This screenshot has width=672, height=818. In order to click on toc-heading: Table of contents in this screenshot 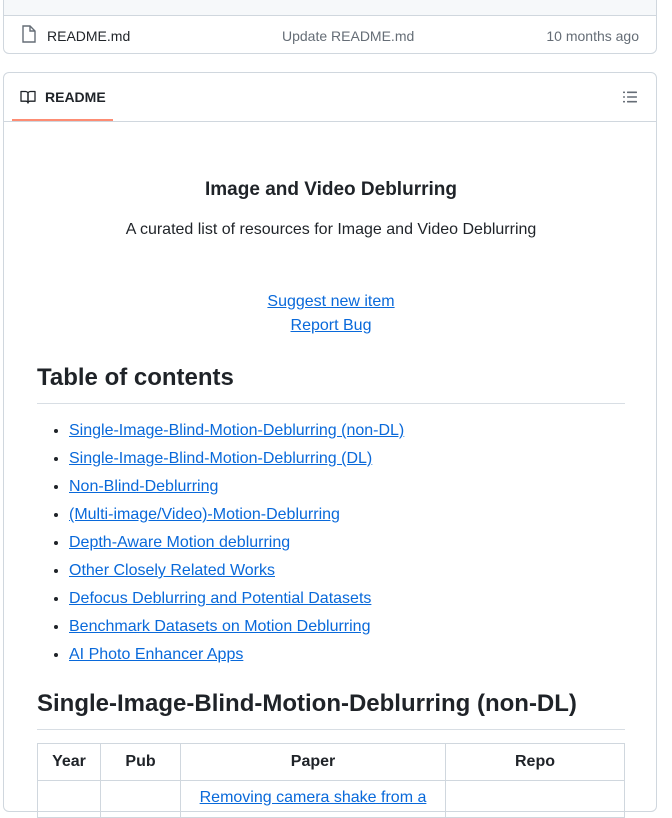, I will do `click(331, 383)`.